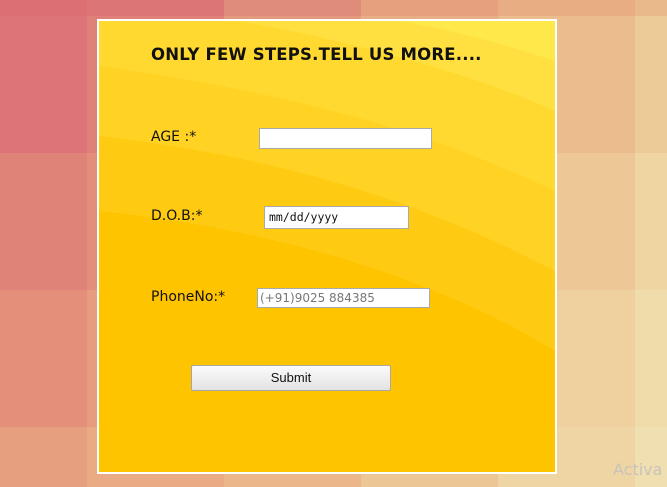  What do you see at coordinates (638, 469) in the screenshot?
I see `activation-watermark: Activa` at bounding box center [638, 469].